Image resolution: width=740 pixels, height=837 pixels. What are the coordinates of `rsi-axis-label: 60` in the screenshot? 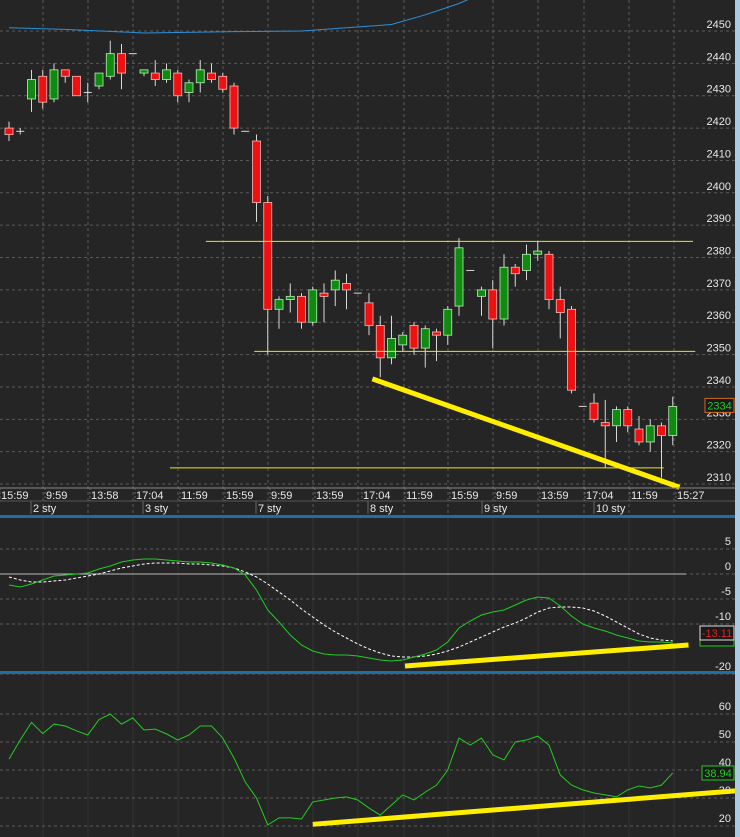 It's located at (725, 707).